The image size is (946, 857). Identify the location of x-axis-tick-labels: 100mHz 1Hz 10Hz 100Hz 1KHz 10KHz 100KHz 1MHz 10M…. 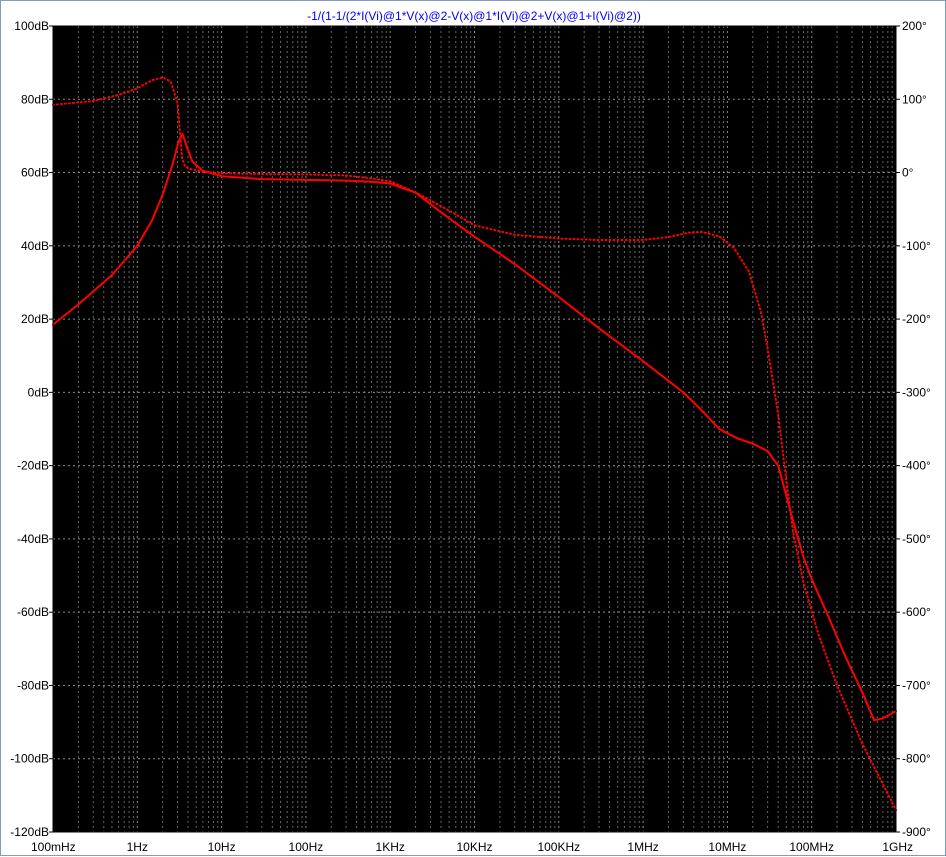
(472, 847).